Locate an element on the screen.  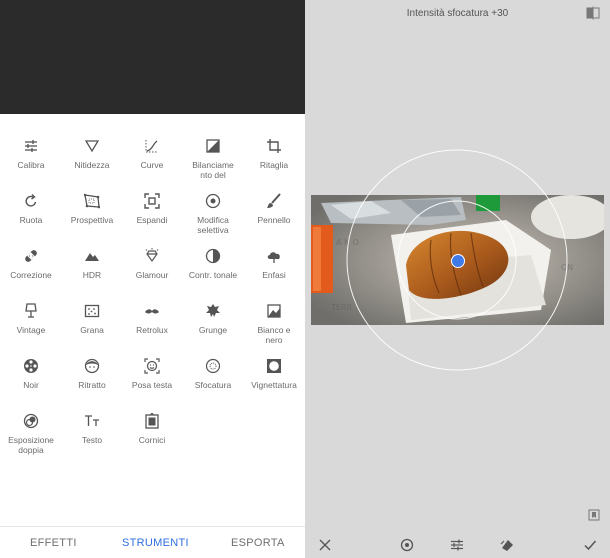
tool-sfocatura: Sfocatura is located at coordinates (213, 373).